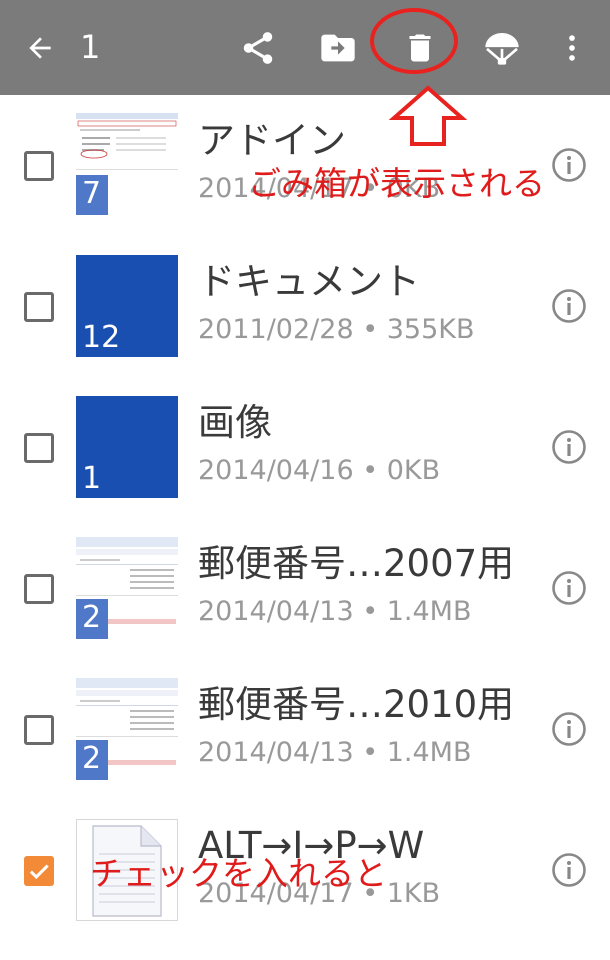  I want to click on file-name: アドイン, so click(272, 140).